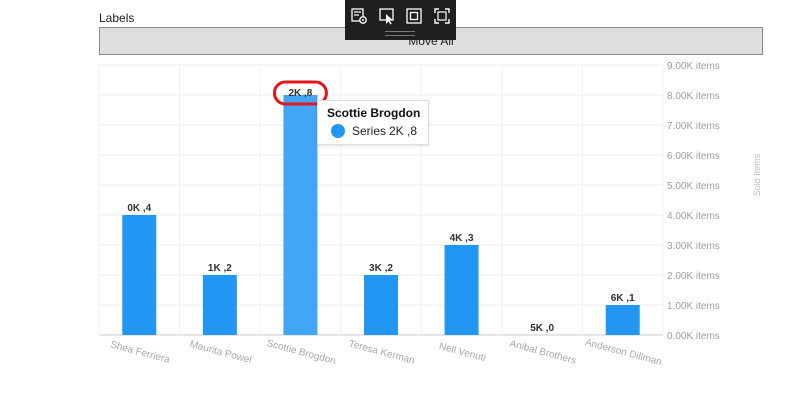 The width and height of the screenshot is (800, 420). Describe the element at coordinates (359, 16) in the screenshot. I see `chart-settings-icon` at that location.